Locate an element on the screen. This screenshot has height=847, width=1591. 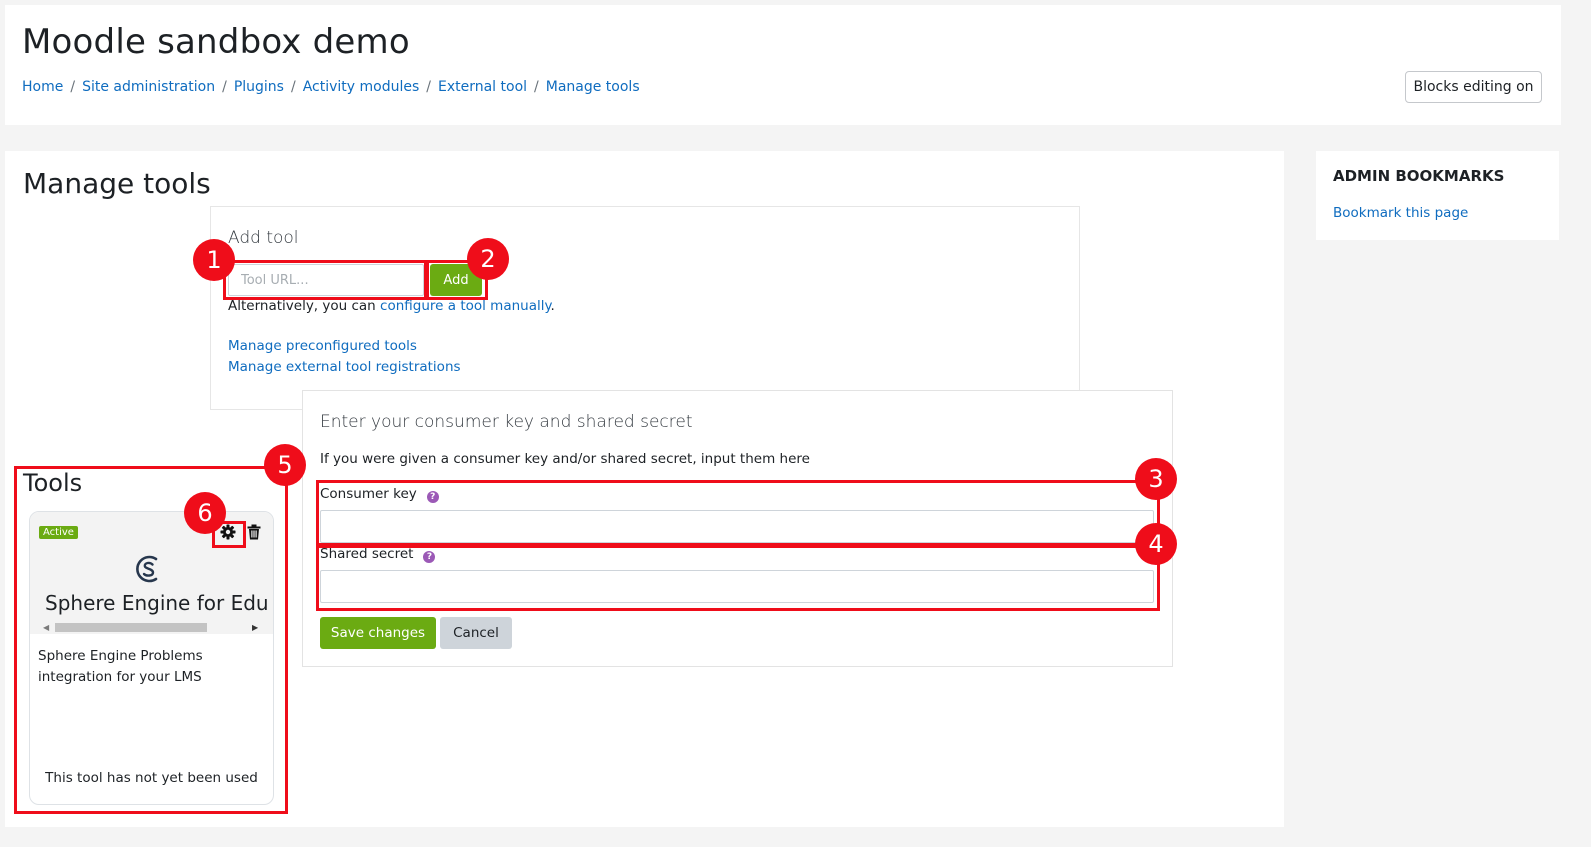
cancel-button: Cancel is located at coordinates (476, 633).